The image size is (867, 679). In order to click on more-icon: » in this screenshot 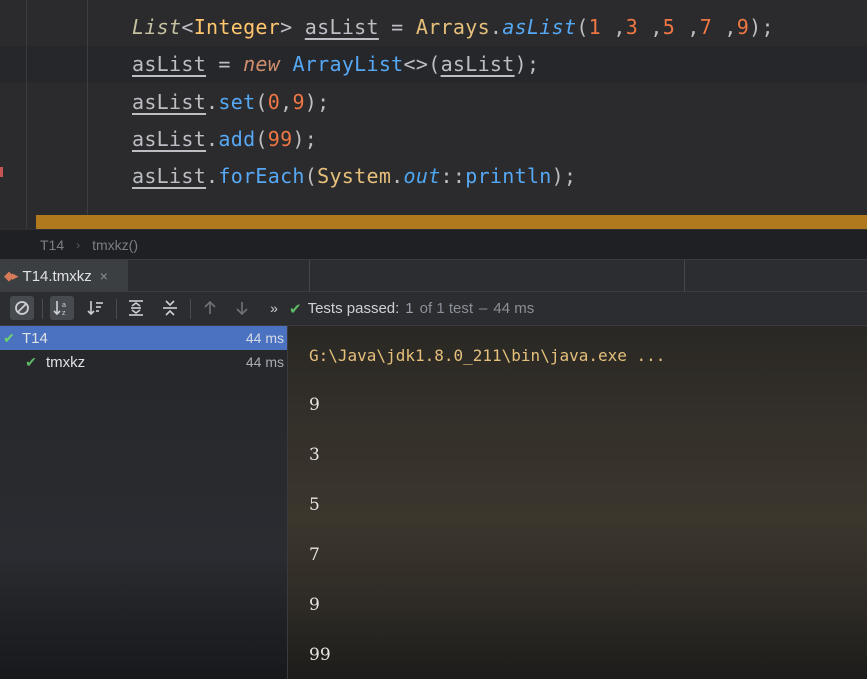, I will do `click(274, 308)`.